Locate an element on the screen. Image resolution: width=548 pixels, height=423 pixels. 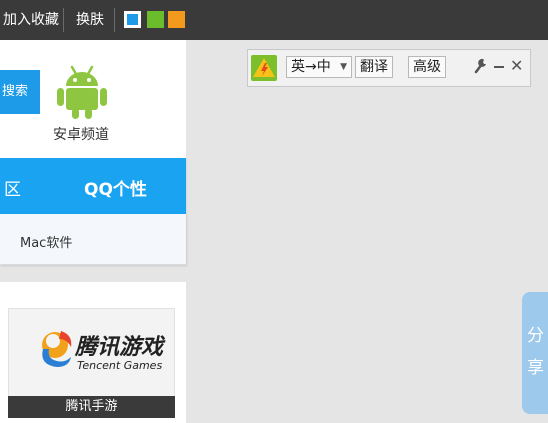
skin-swatch-blue is located at coordinates (132, 19).